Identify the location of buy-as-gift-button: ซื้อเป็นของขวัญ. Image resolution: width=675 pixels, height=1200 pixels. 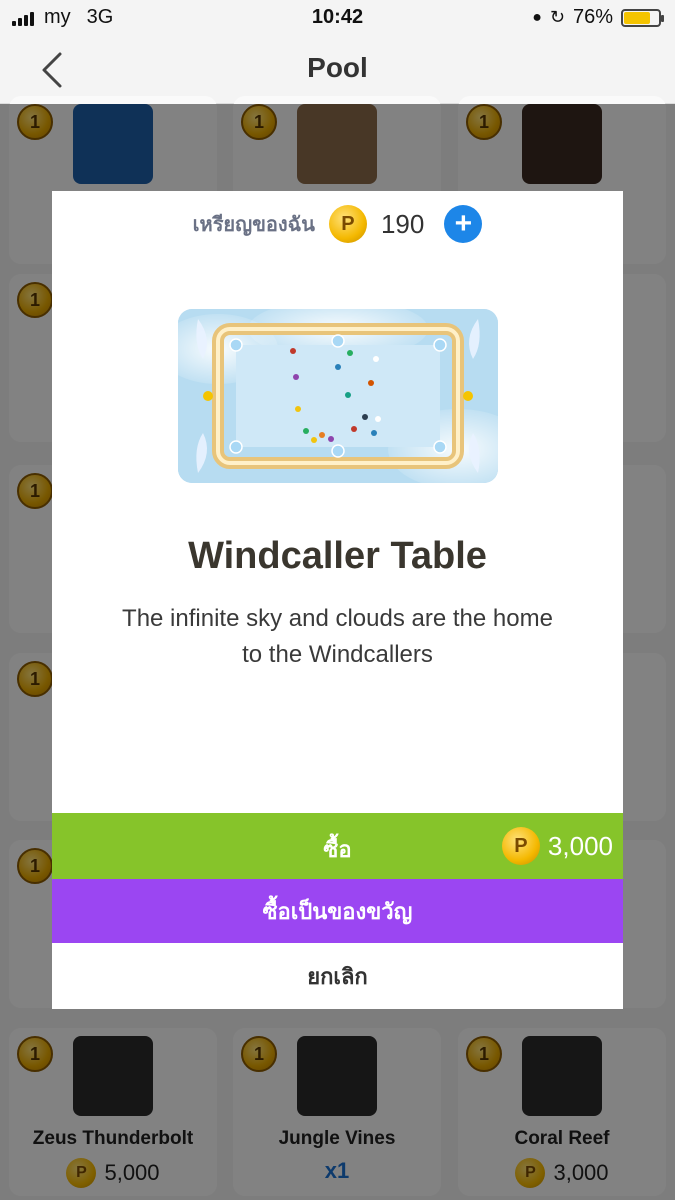
(337, 911).